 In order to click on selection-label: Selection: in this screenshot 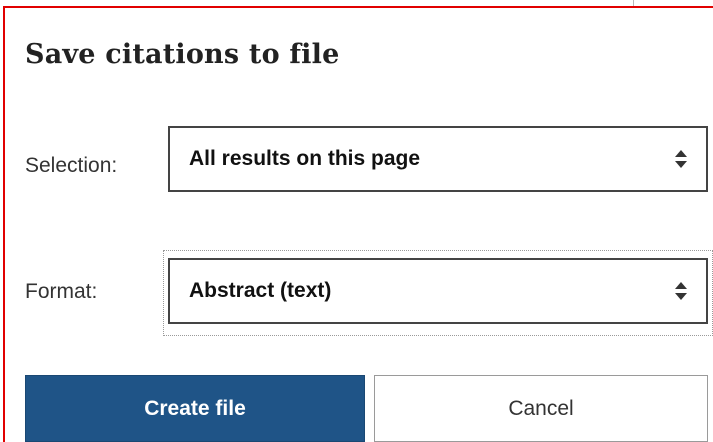, I will do `click(71, 165)`.